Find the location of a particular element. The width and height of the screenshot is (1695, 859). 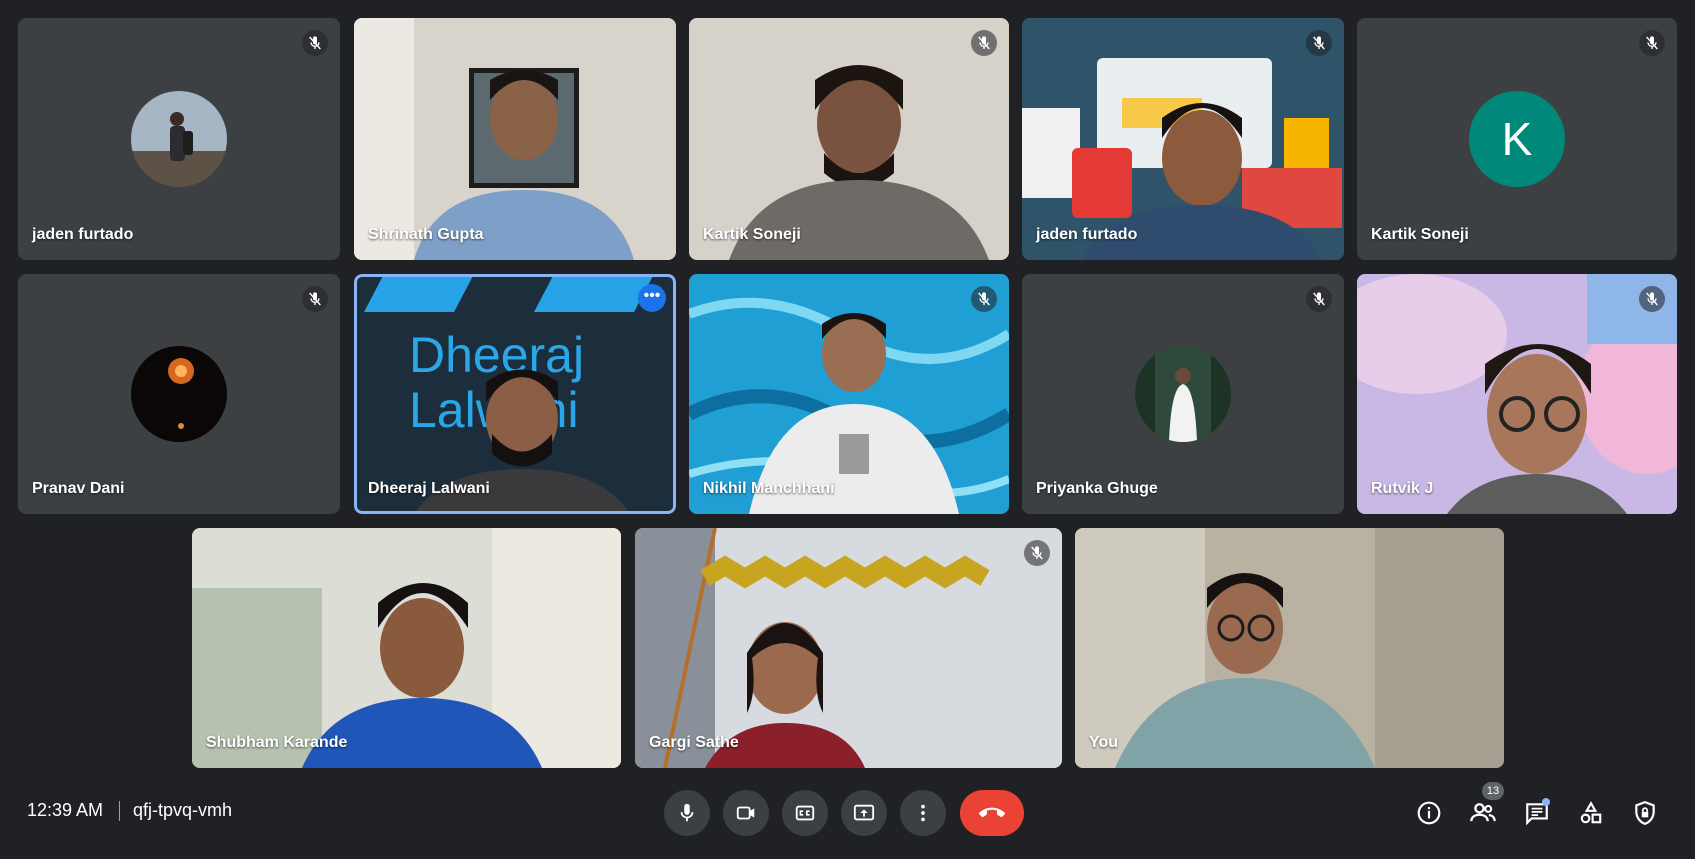

participant-name: You is located at coordinates (1104, 742).